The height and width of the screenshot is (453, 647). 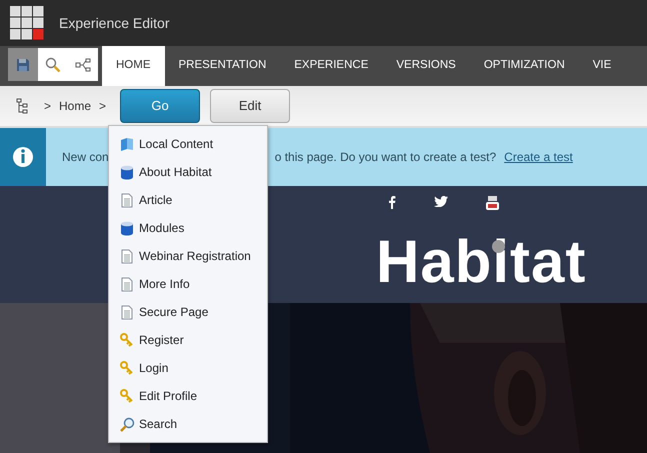 I want to click on ribbon-tab: HOME, so click(x=133, y=66).